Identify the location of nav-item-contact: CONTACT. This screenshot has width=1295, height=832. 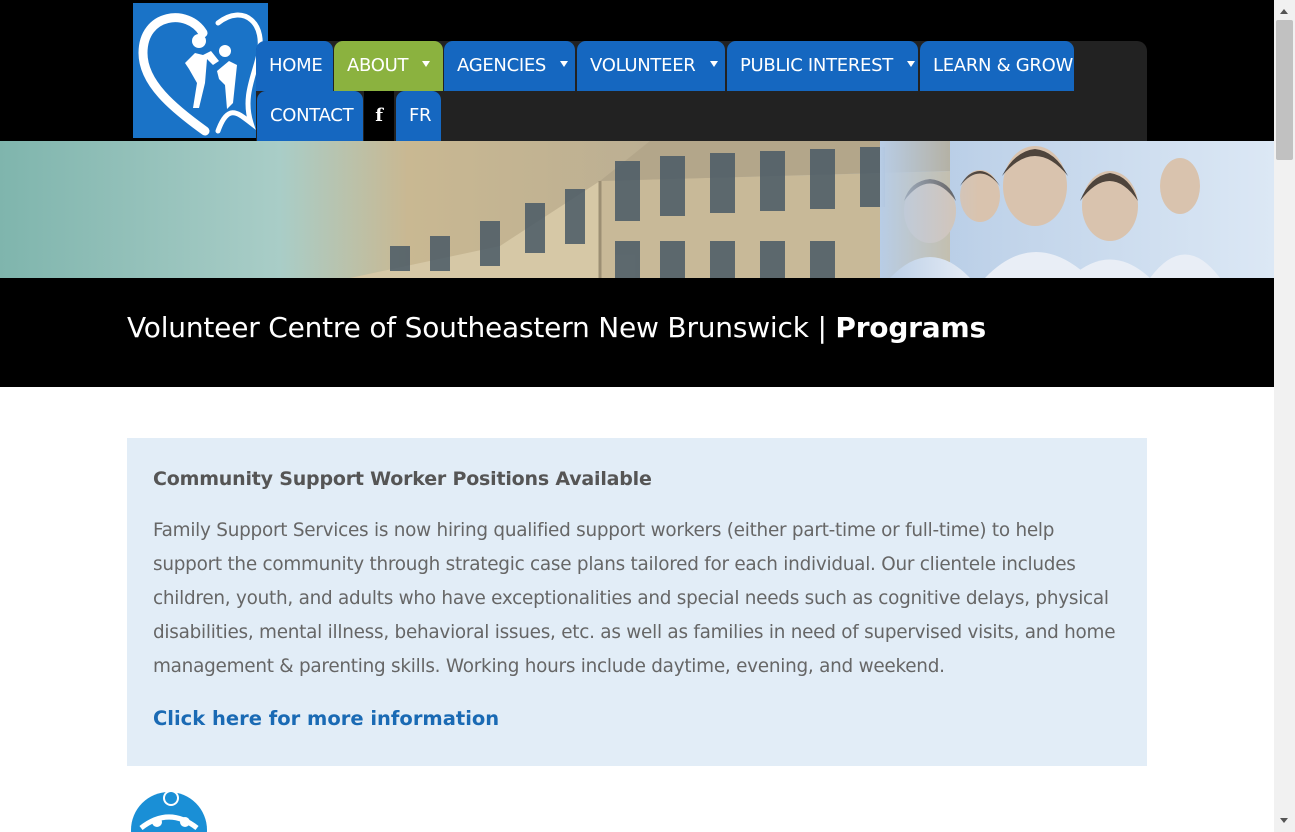
(310, 116).